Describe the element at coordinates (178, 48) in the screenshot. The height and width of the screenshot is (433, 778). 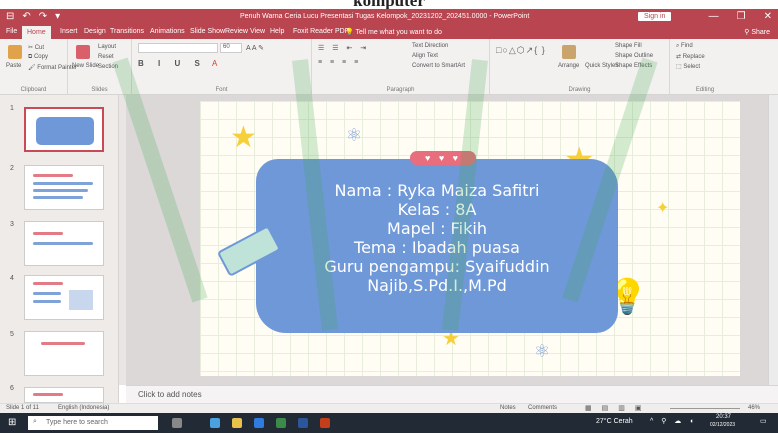
I see `font-name-select` at that location.